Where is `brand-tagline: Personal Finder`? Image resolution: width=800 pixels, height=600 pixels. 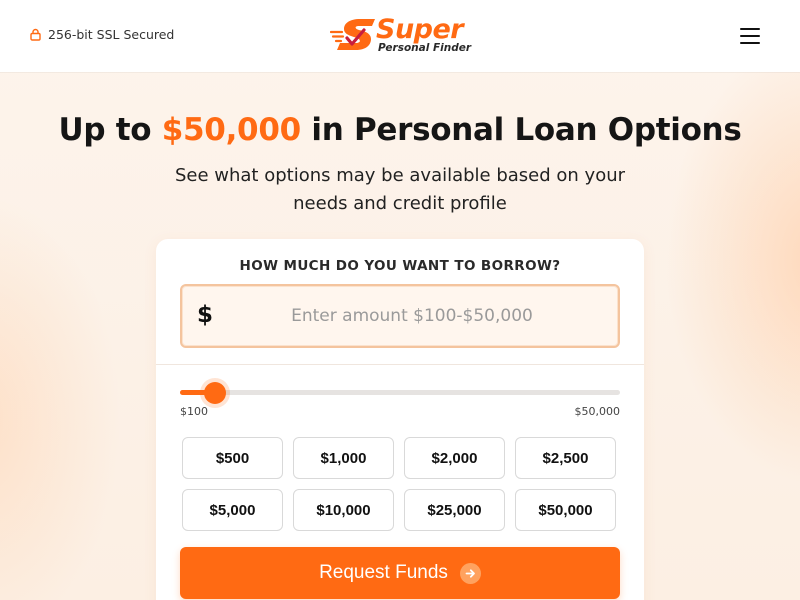
brand-tagline: Personal Finder is located at coordinates (425, 48).